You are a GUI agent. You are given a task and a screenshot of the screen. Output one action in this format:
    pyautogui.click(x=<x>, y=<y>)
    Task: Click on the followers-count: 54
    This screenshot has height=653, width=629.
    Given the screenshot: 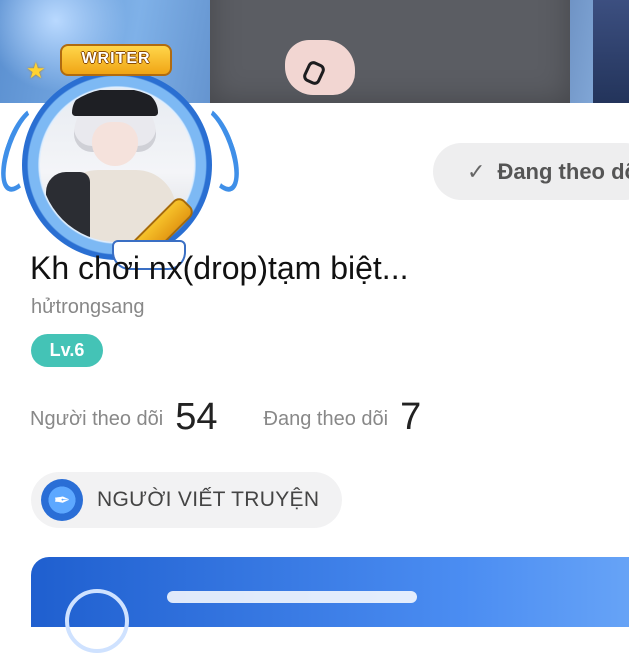 What is the action you would take?
    pyautogui.click(x=196, y=417)
    